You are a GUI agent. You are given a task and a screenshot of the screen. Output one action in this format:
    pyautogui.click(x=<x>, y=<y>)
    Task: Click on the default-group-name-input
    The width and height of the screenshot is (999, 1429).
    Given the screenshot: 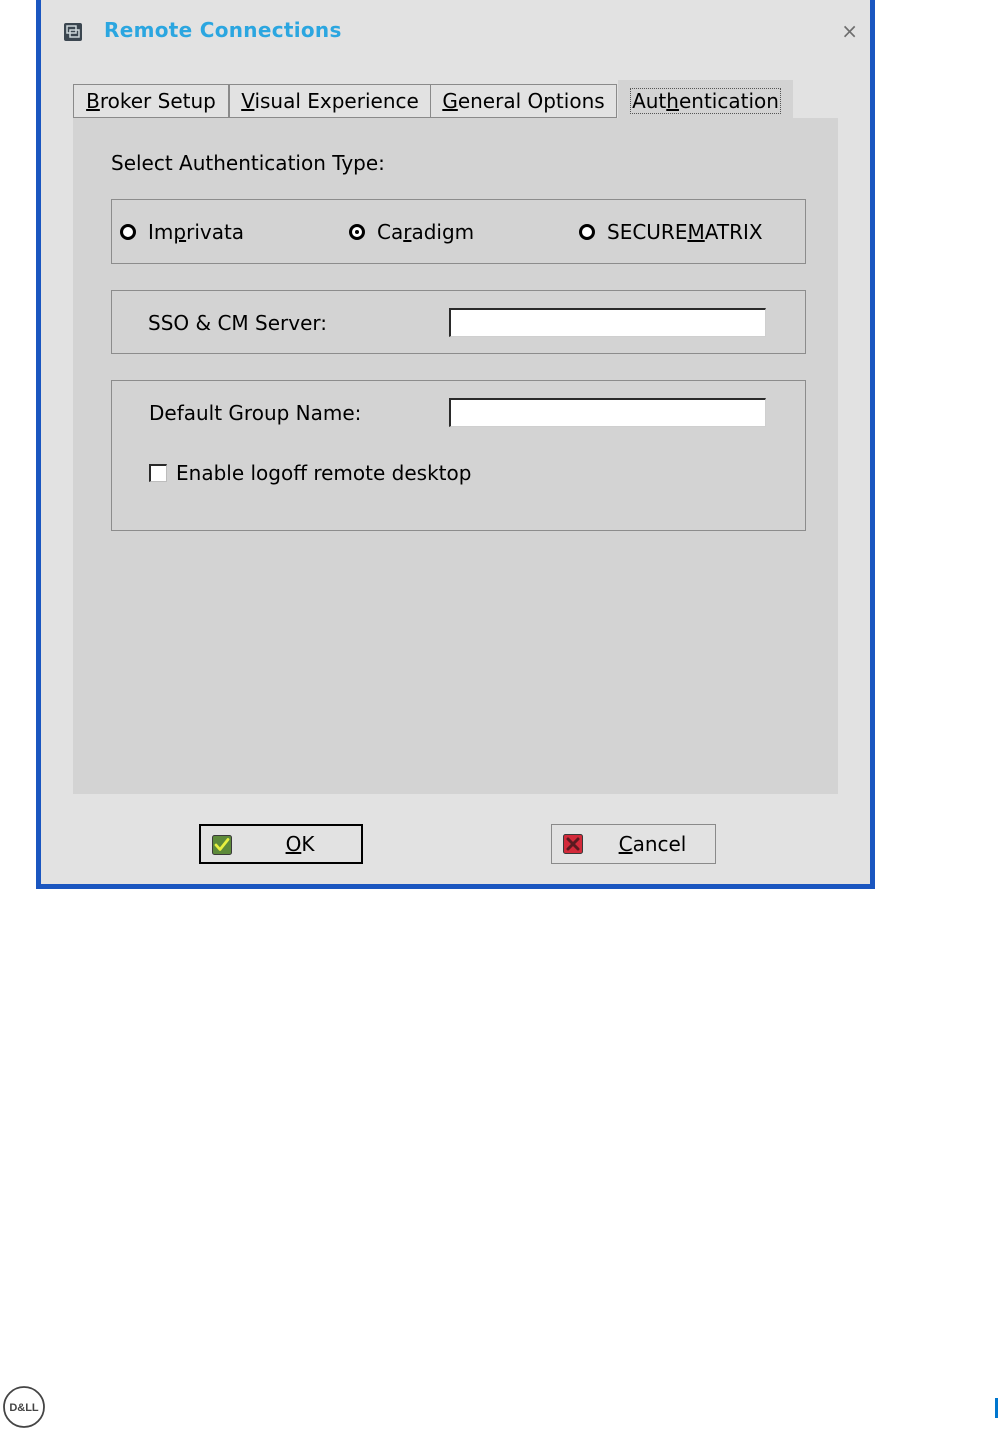 What is the action you would take?
    pyautogui.click(x=607, y=412)
    